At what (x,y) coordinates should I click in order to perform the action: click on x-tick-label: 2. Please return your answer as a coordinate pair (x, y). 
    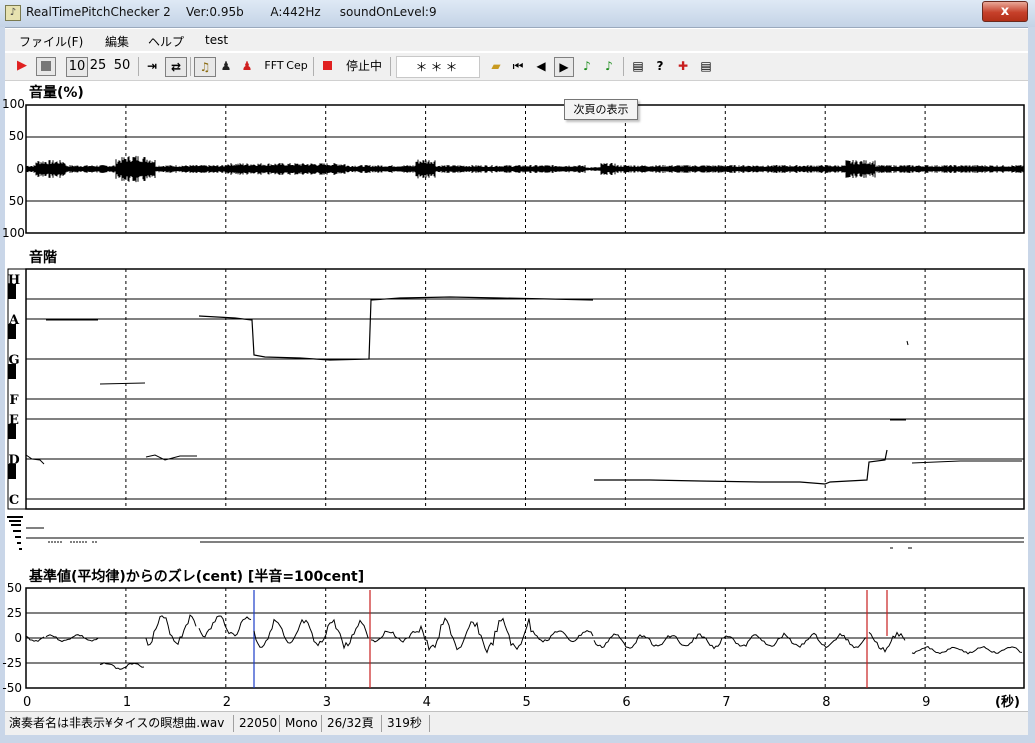
    Looking at the image, I should click on (227, 702).